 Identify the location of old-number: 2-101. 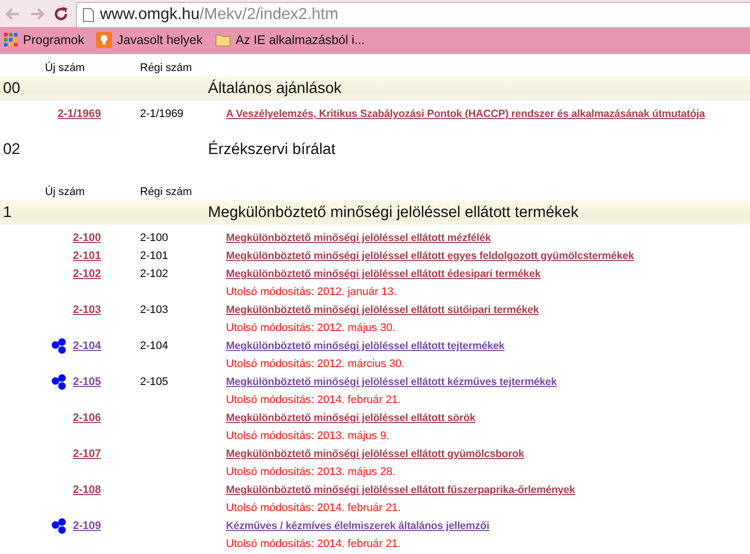
(154, 256).